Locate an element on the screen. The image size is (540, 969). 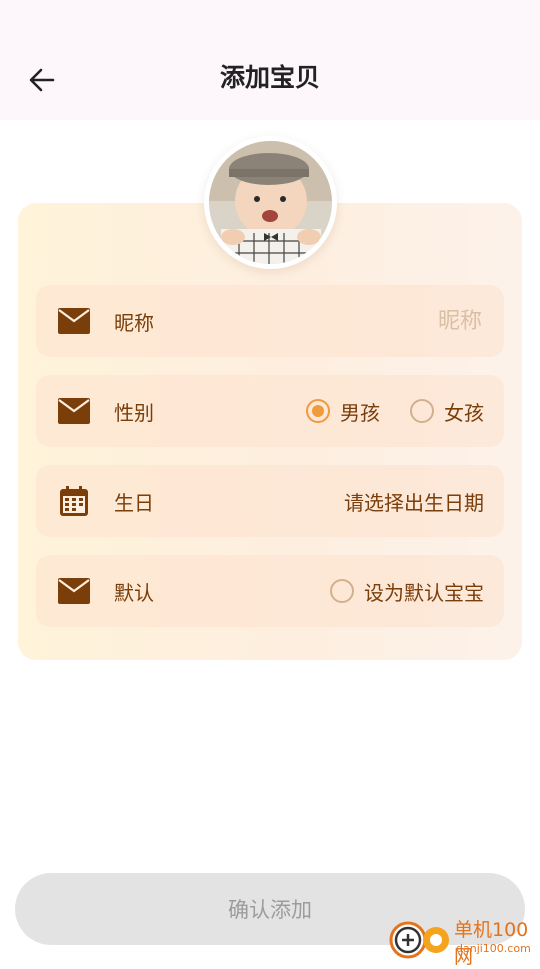
avatar is located at coordinates (270, 202).